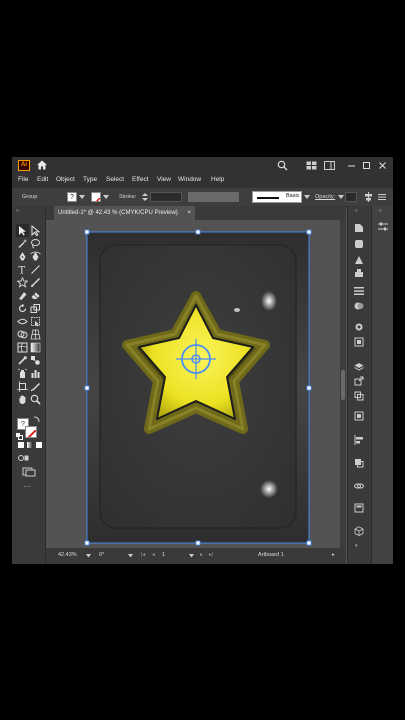 The height and width of the screenshot is (720, 405). I want to click on shaper-tool-icon, so click(22, 295).